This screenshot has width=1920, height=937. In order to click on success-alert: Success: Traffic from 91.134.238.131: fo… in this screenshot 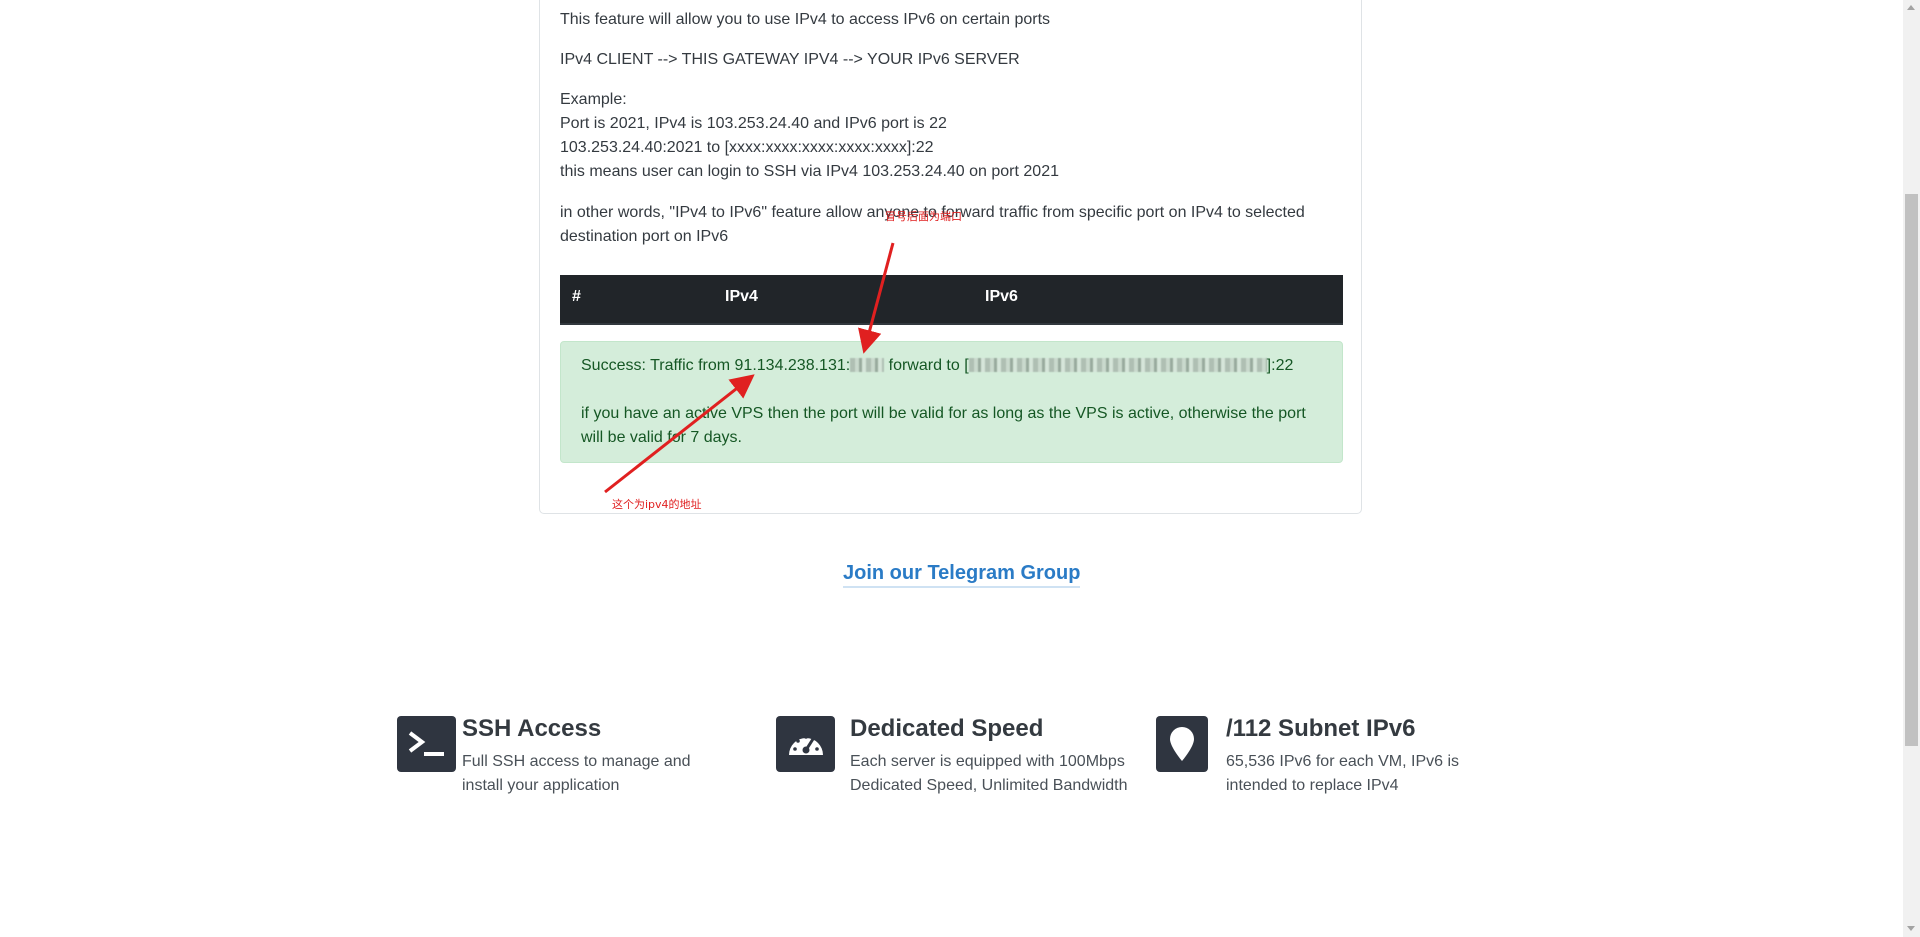, I will do `click(951, 402)`.